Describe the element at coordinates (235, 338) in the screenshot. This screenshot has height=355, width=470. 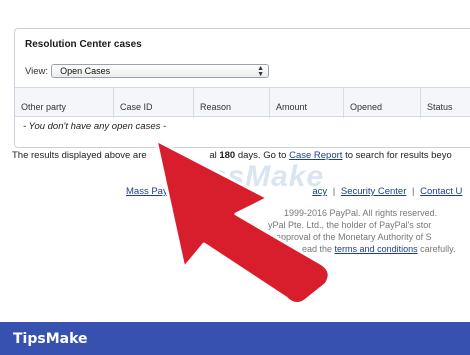
I see `brand-bar: TipsMake` at that location.